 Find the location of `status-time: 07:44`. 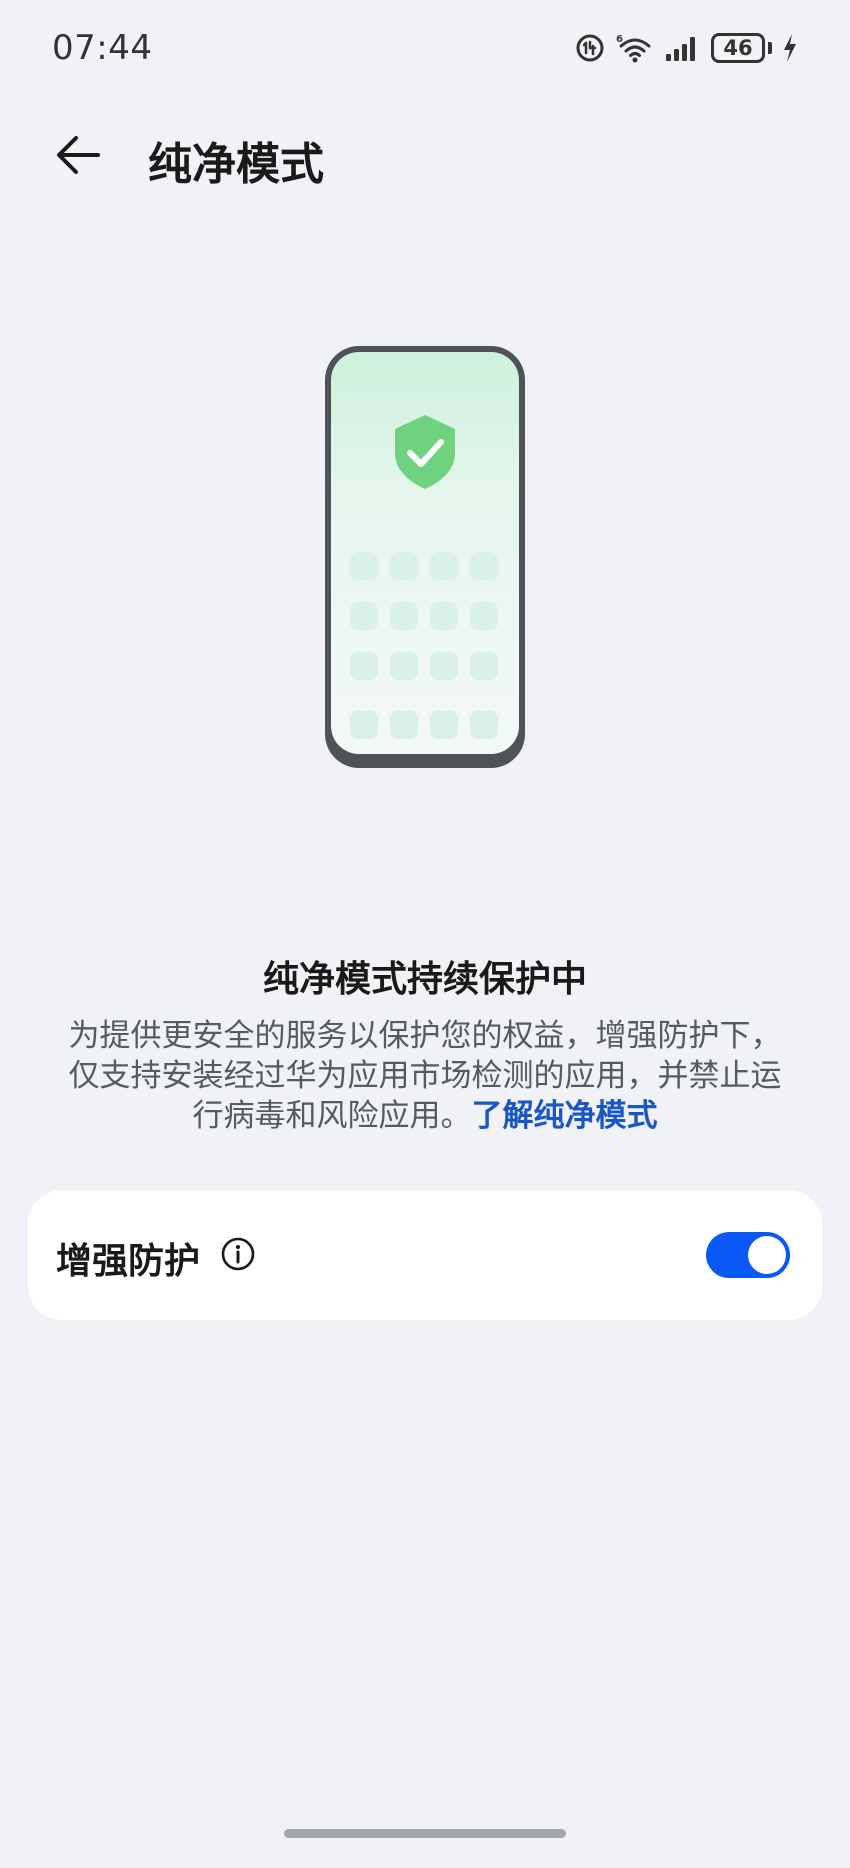

status-time: 07:44 is located at coordinates (102, 48).